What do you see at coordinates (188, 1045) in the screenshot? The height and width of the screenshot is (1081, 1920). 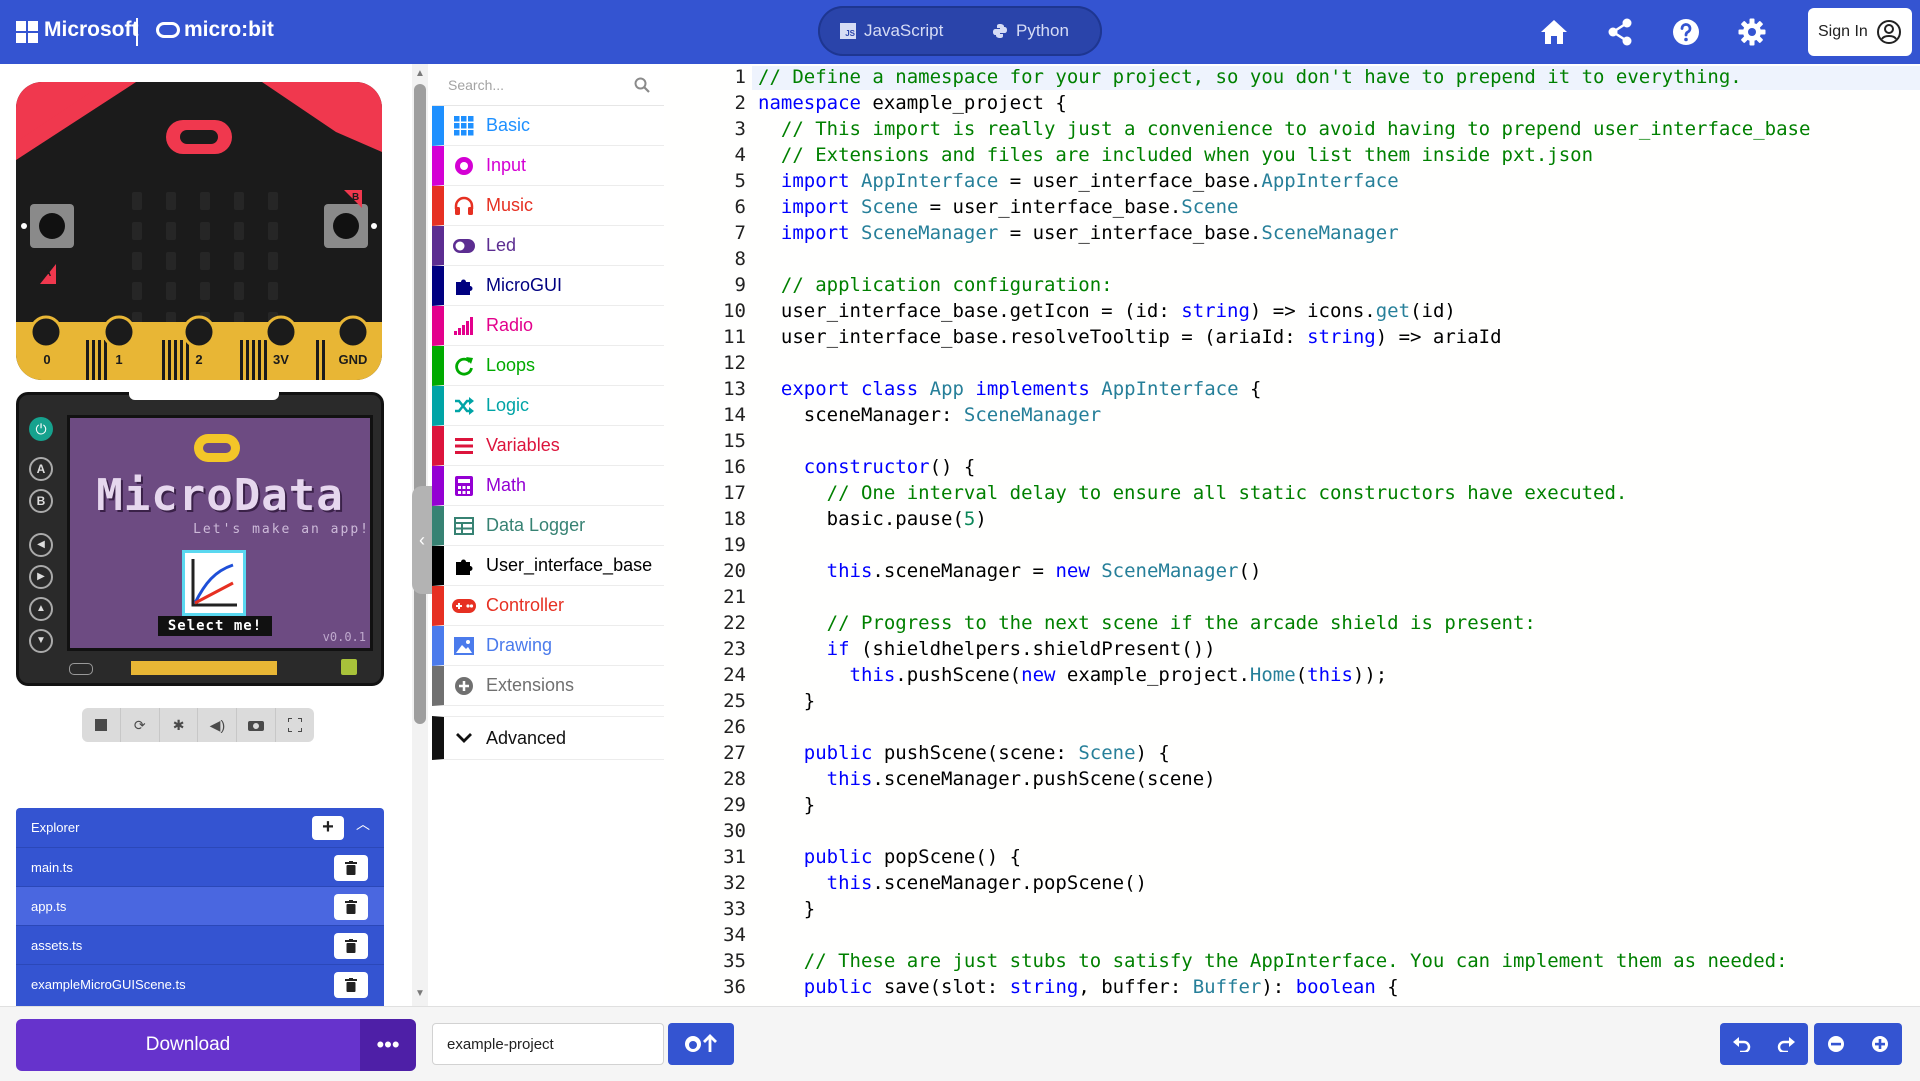 I see `download-button: Download` at bounding box center [188, 1045].